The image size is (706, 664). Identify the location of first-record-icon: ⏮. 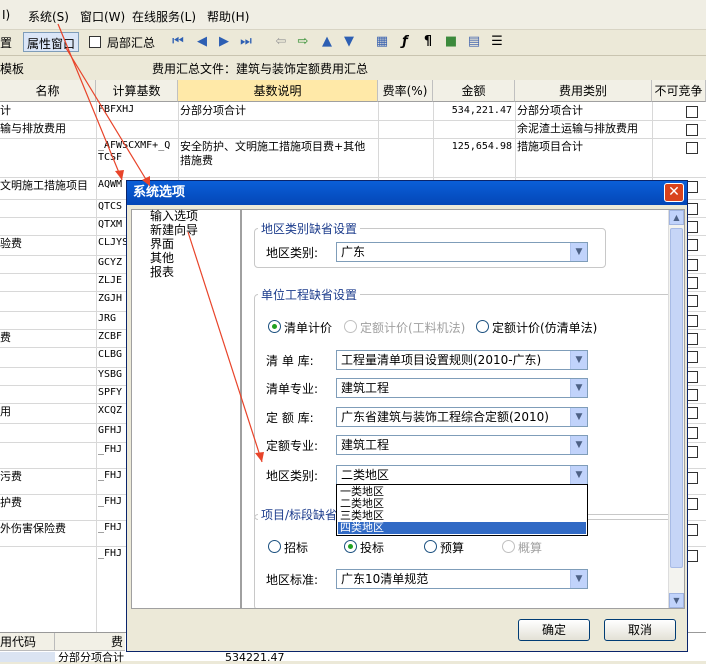
(178, 42).